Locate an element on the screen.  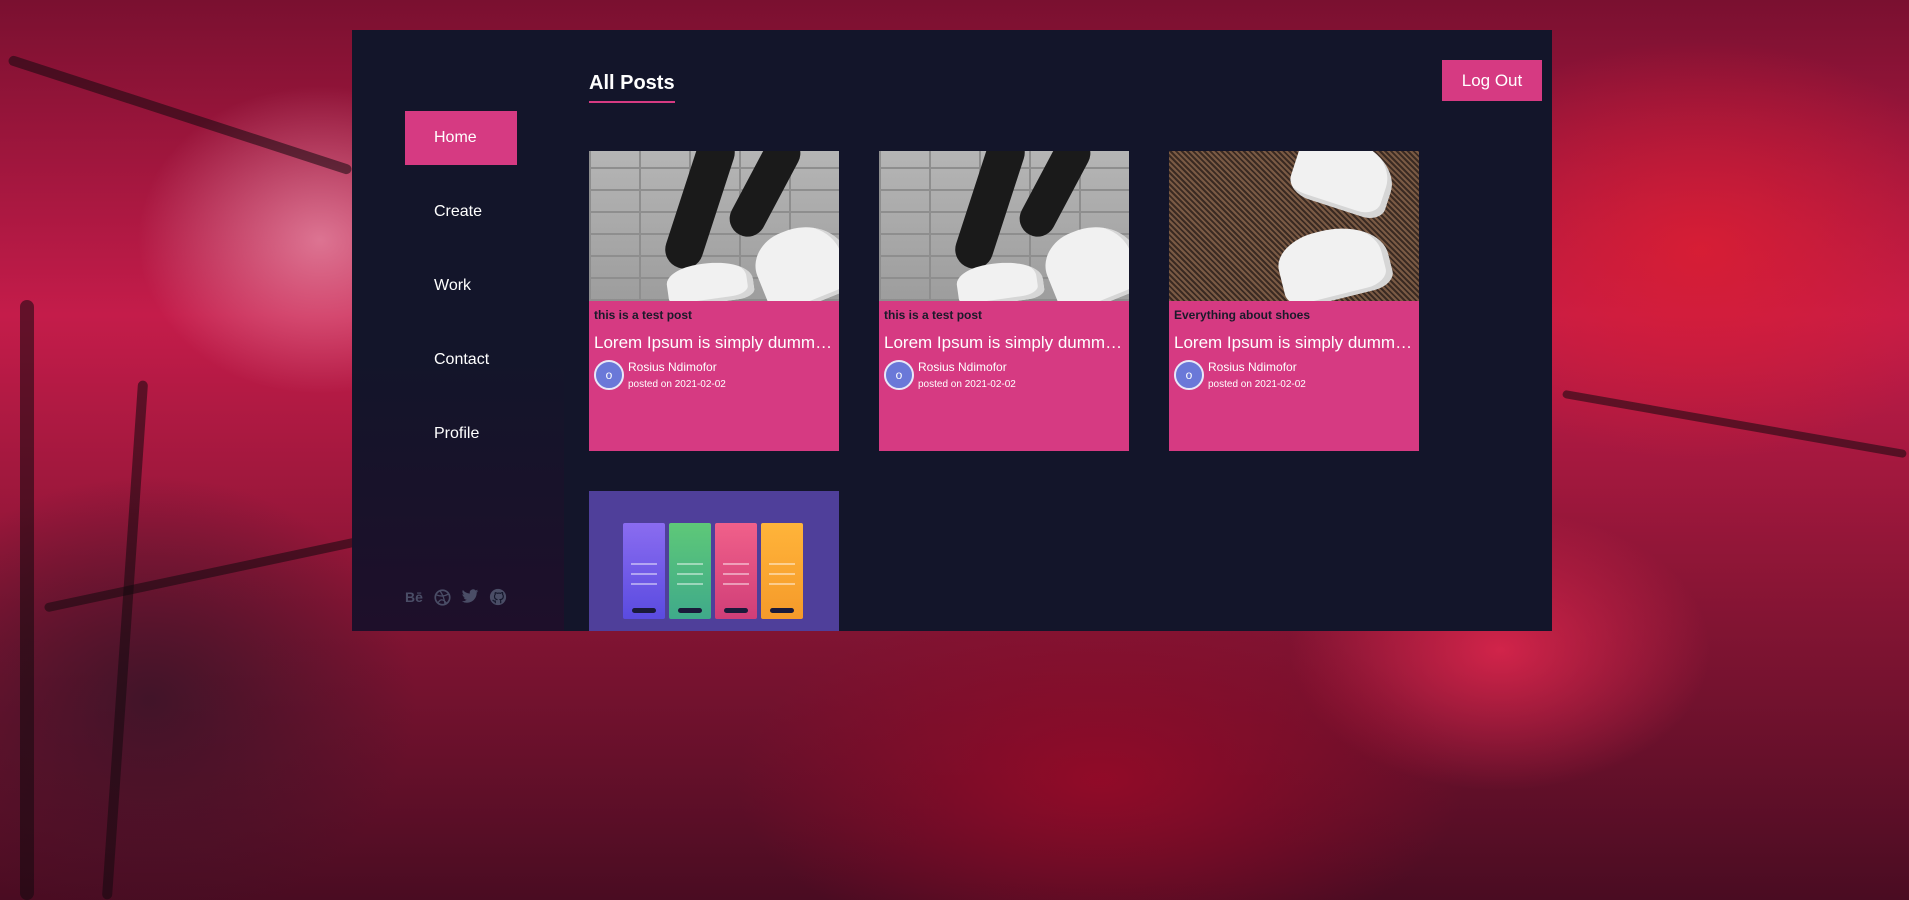
sidebar: Home Create Work Contact Profile Bē is located at coordinates (458, 330).